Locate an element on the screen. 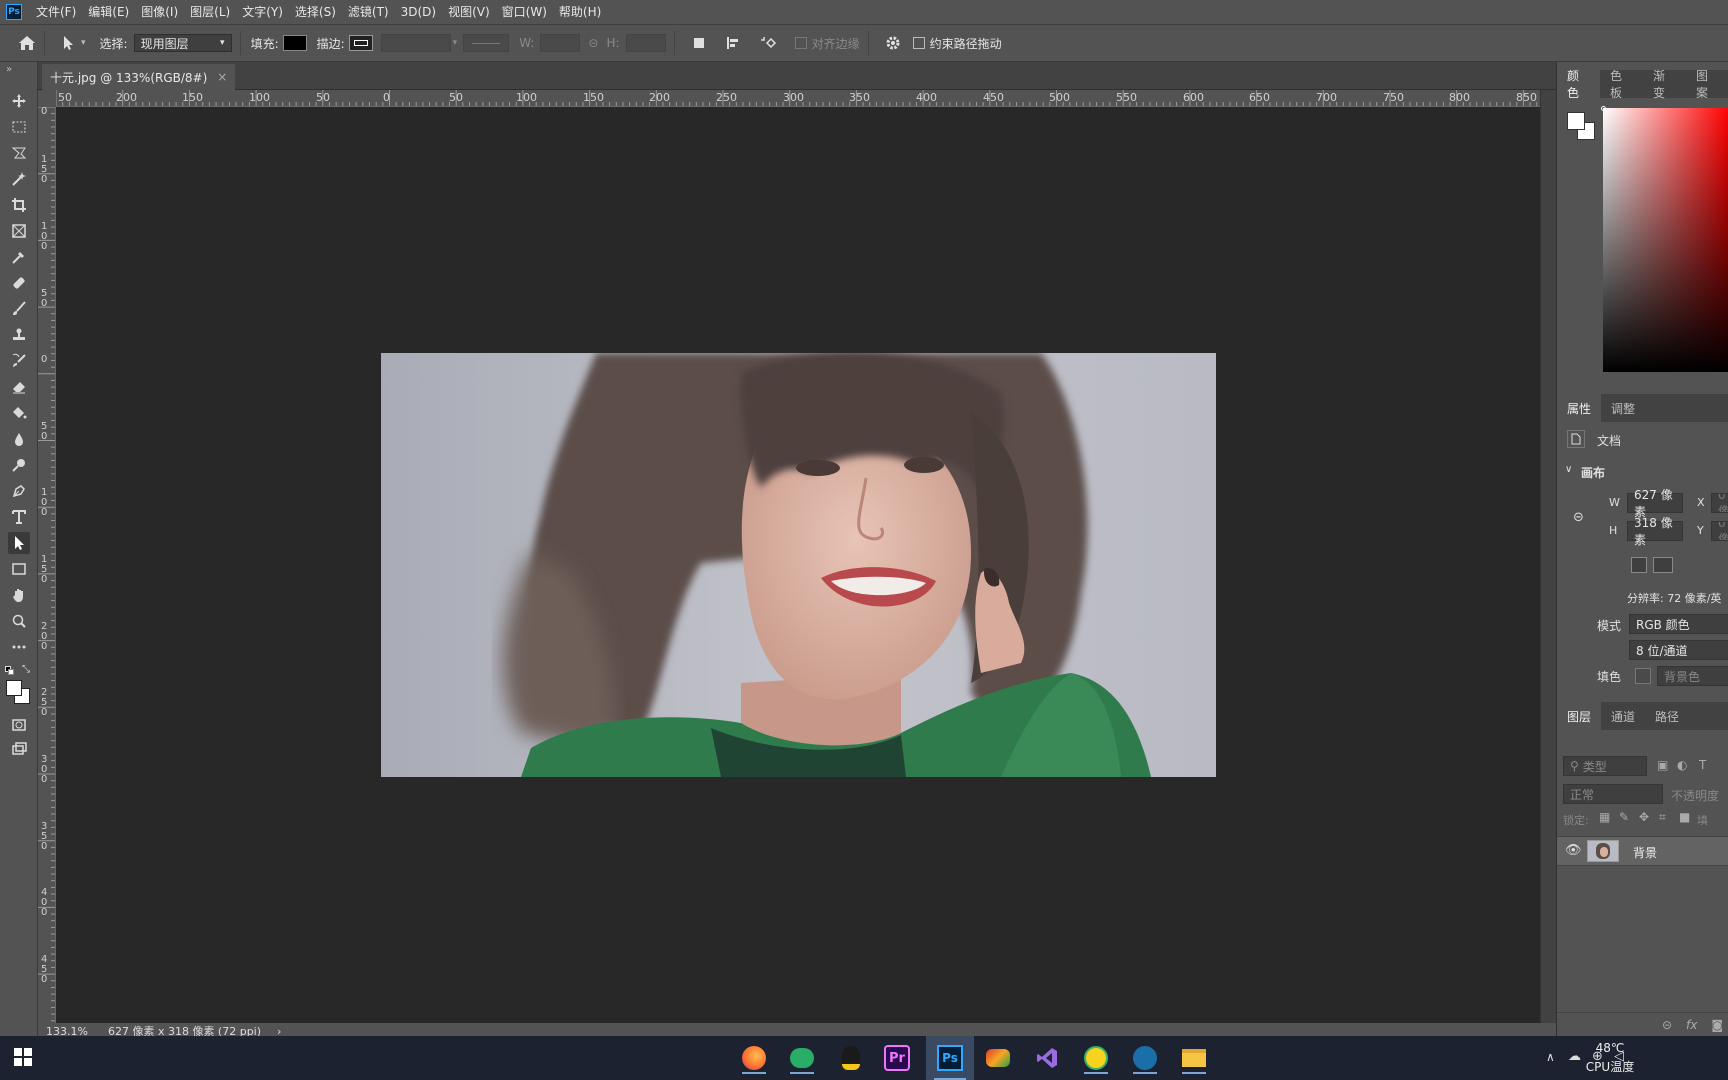 This screenshot has height=1080, width=1728. dodge-tool-icon is located at coordinates (19, 465).